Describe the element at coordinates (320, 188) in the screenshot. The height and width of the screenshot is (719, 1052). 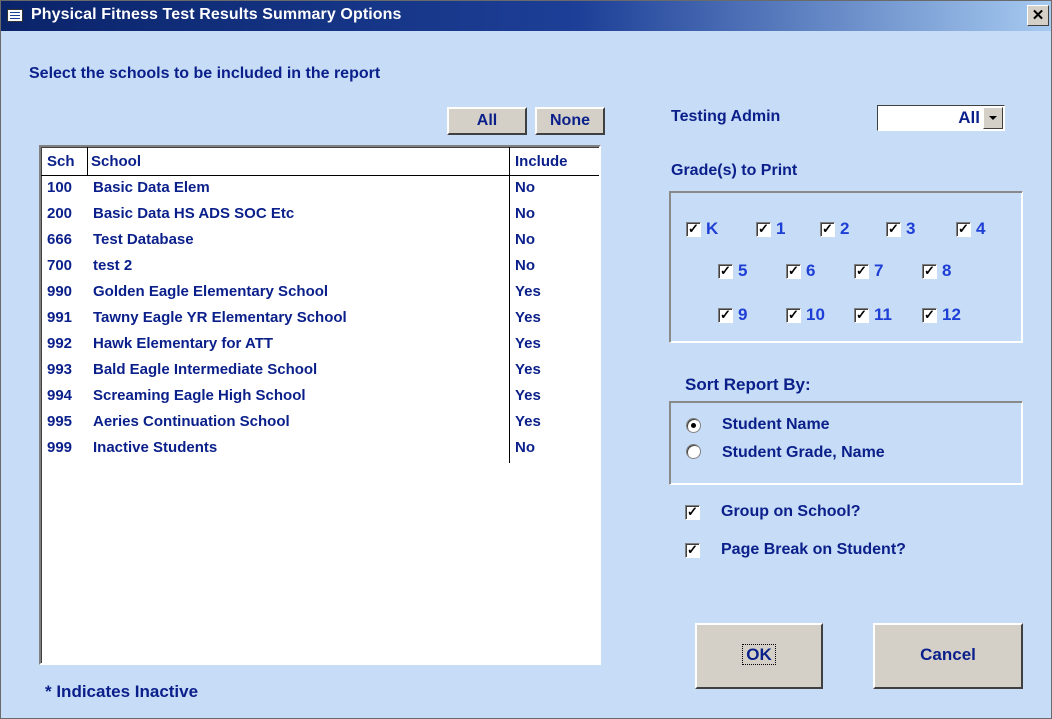
I see `school-row: 100 Basic Data Elem No` at that location.